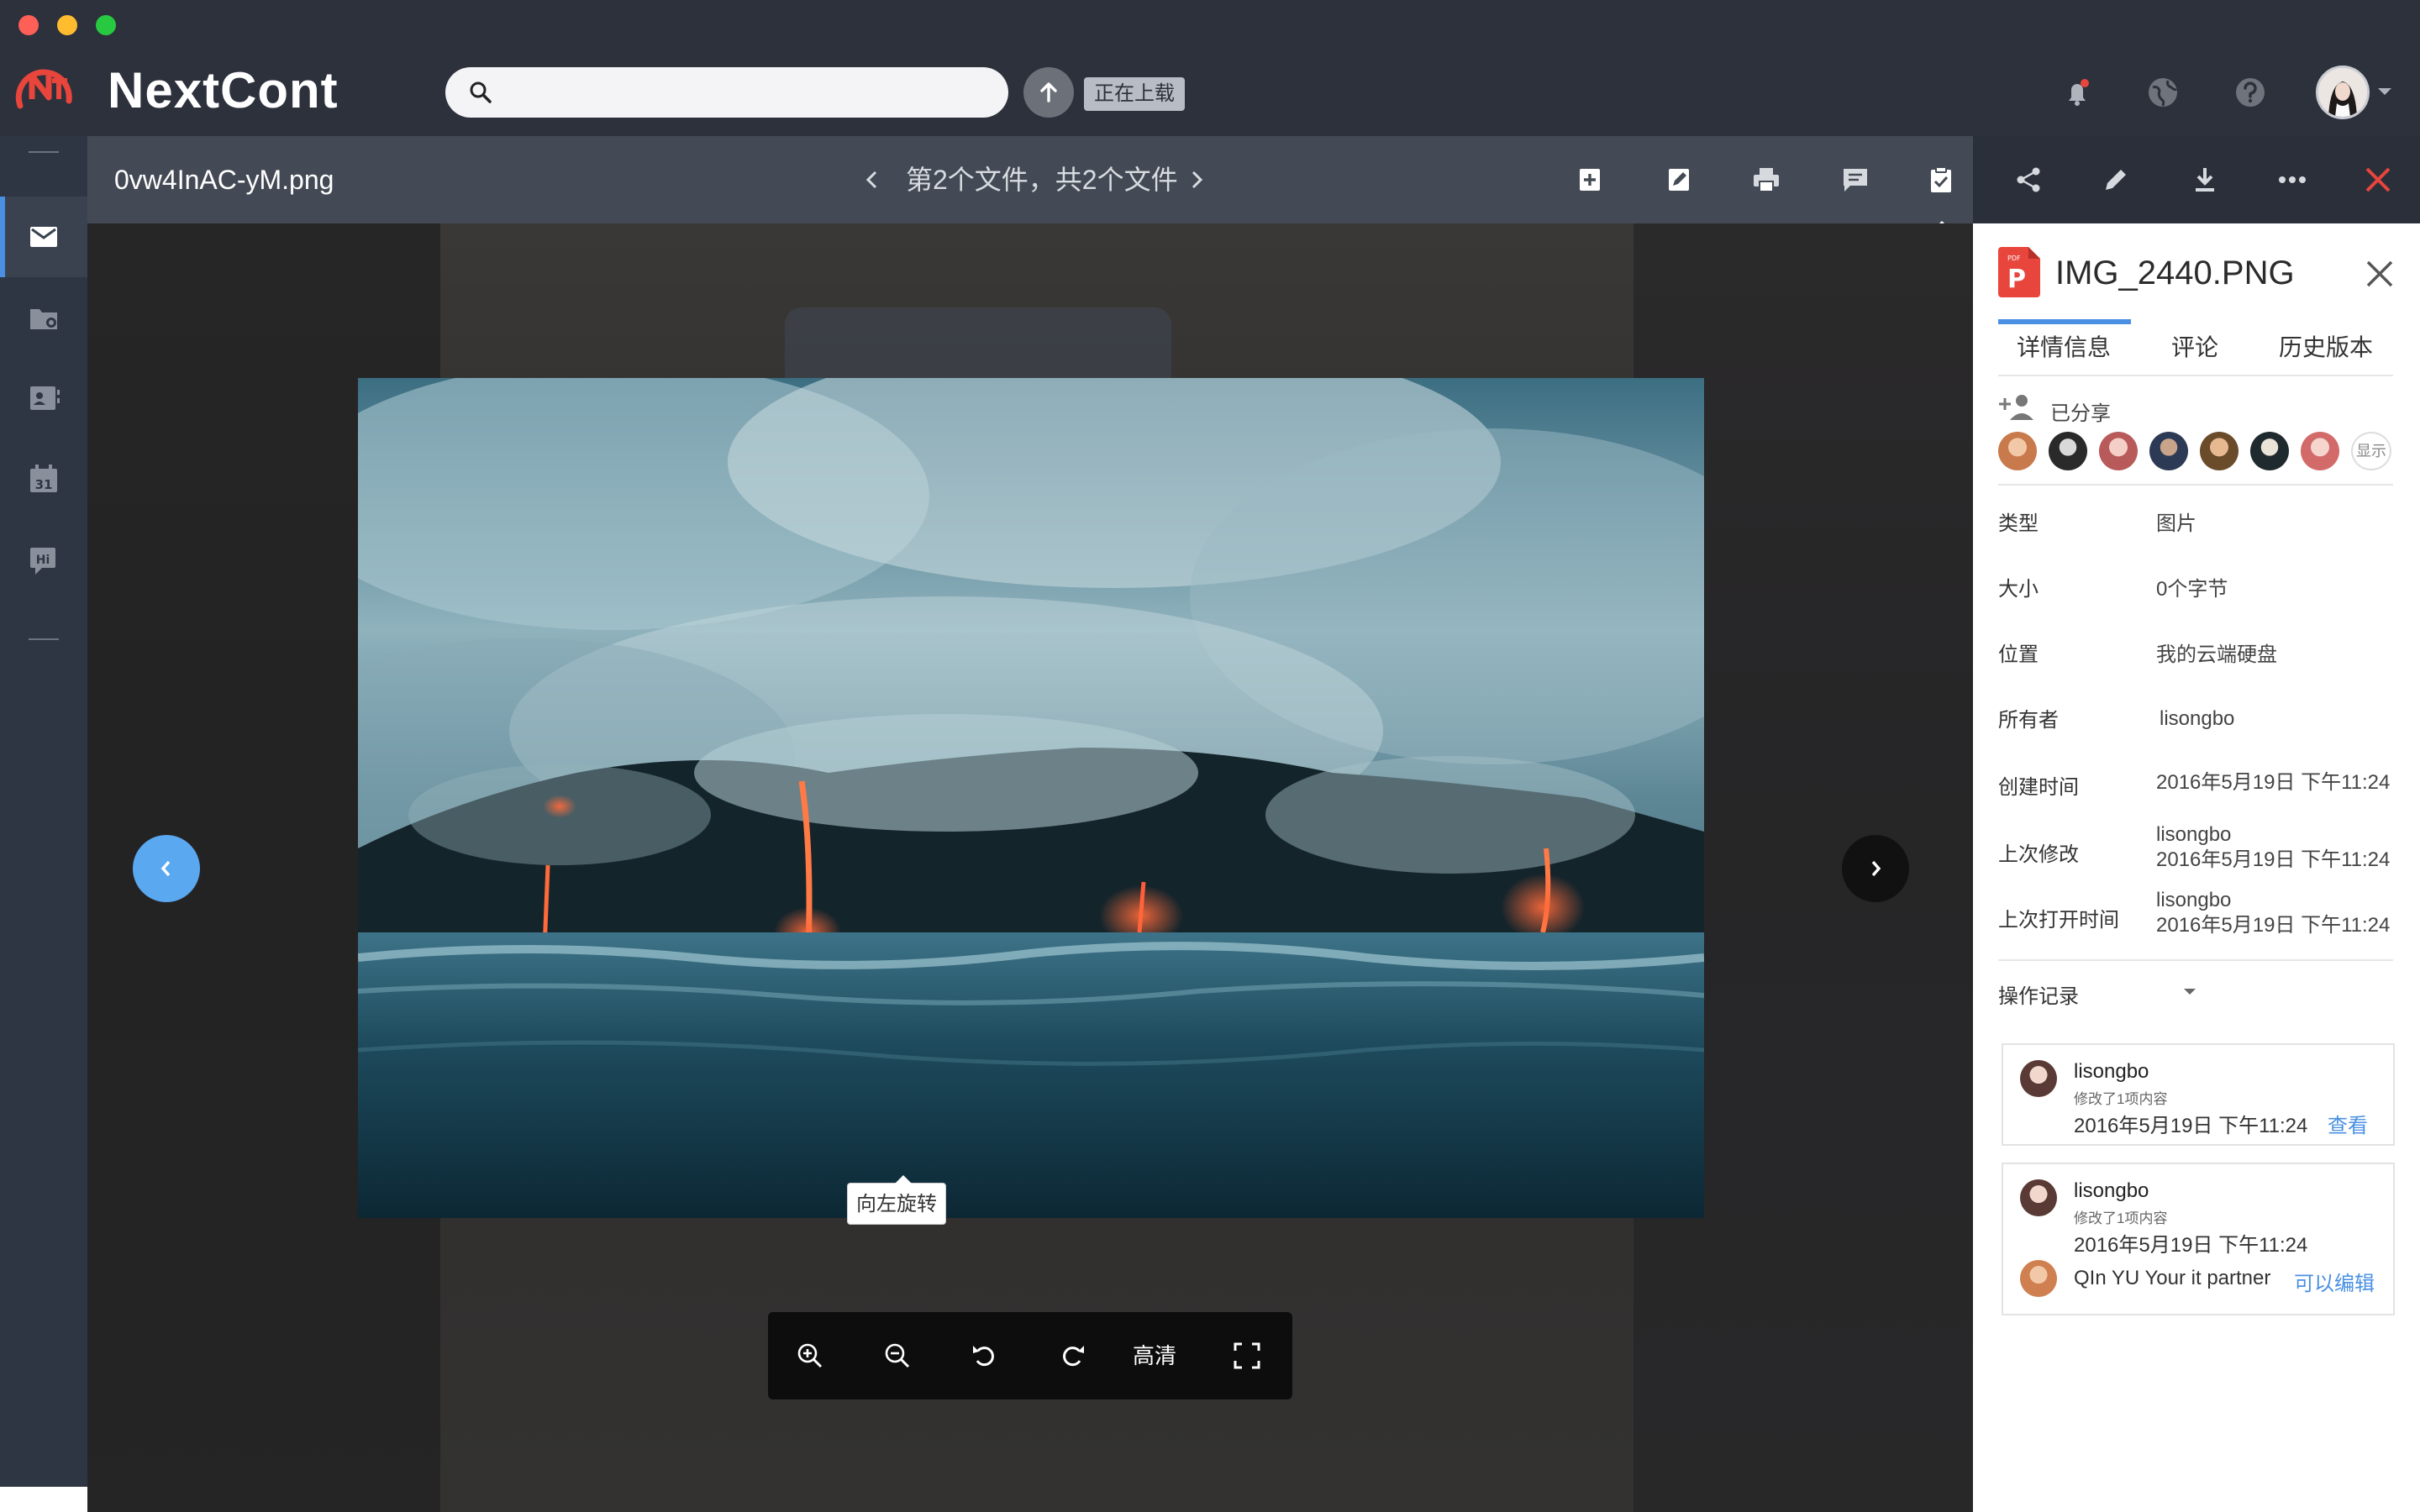  I want to click on download-button, so click(2205, 180).